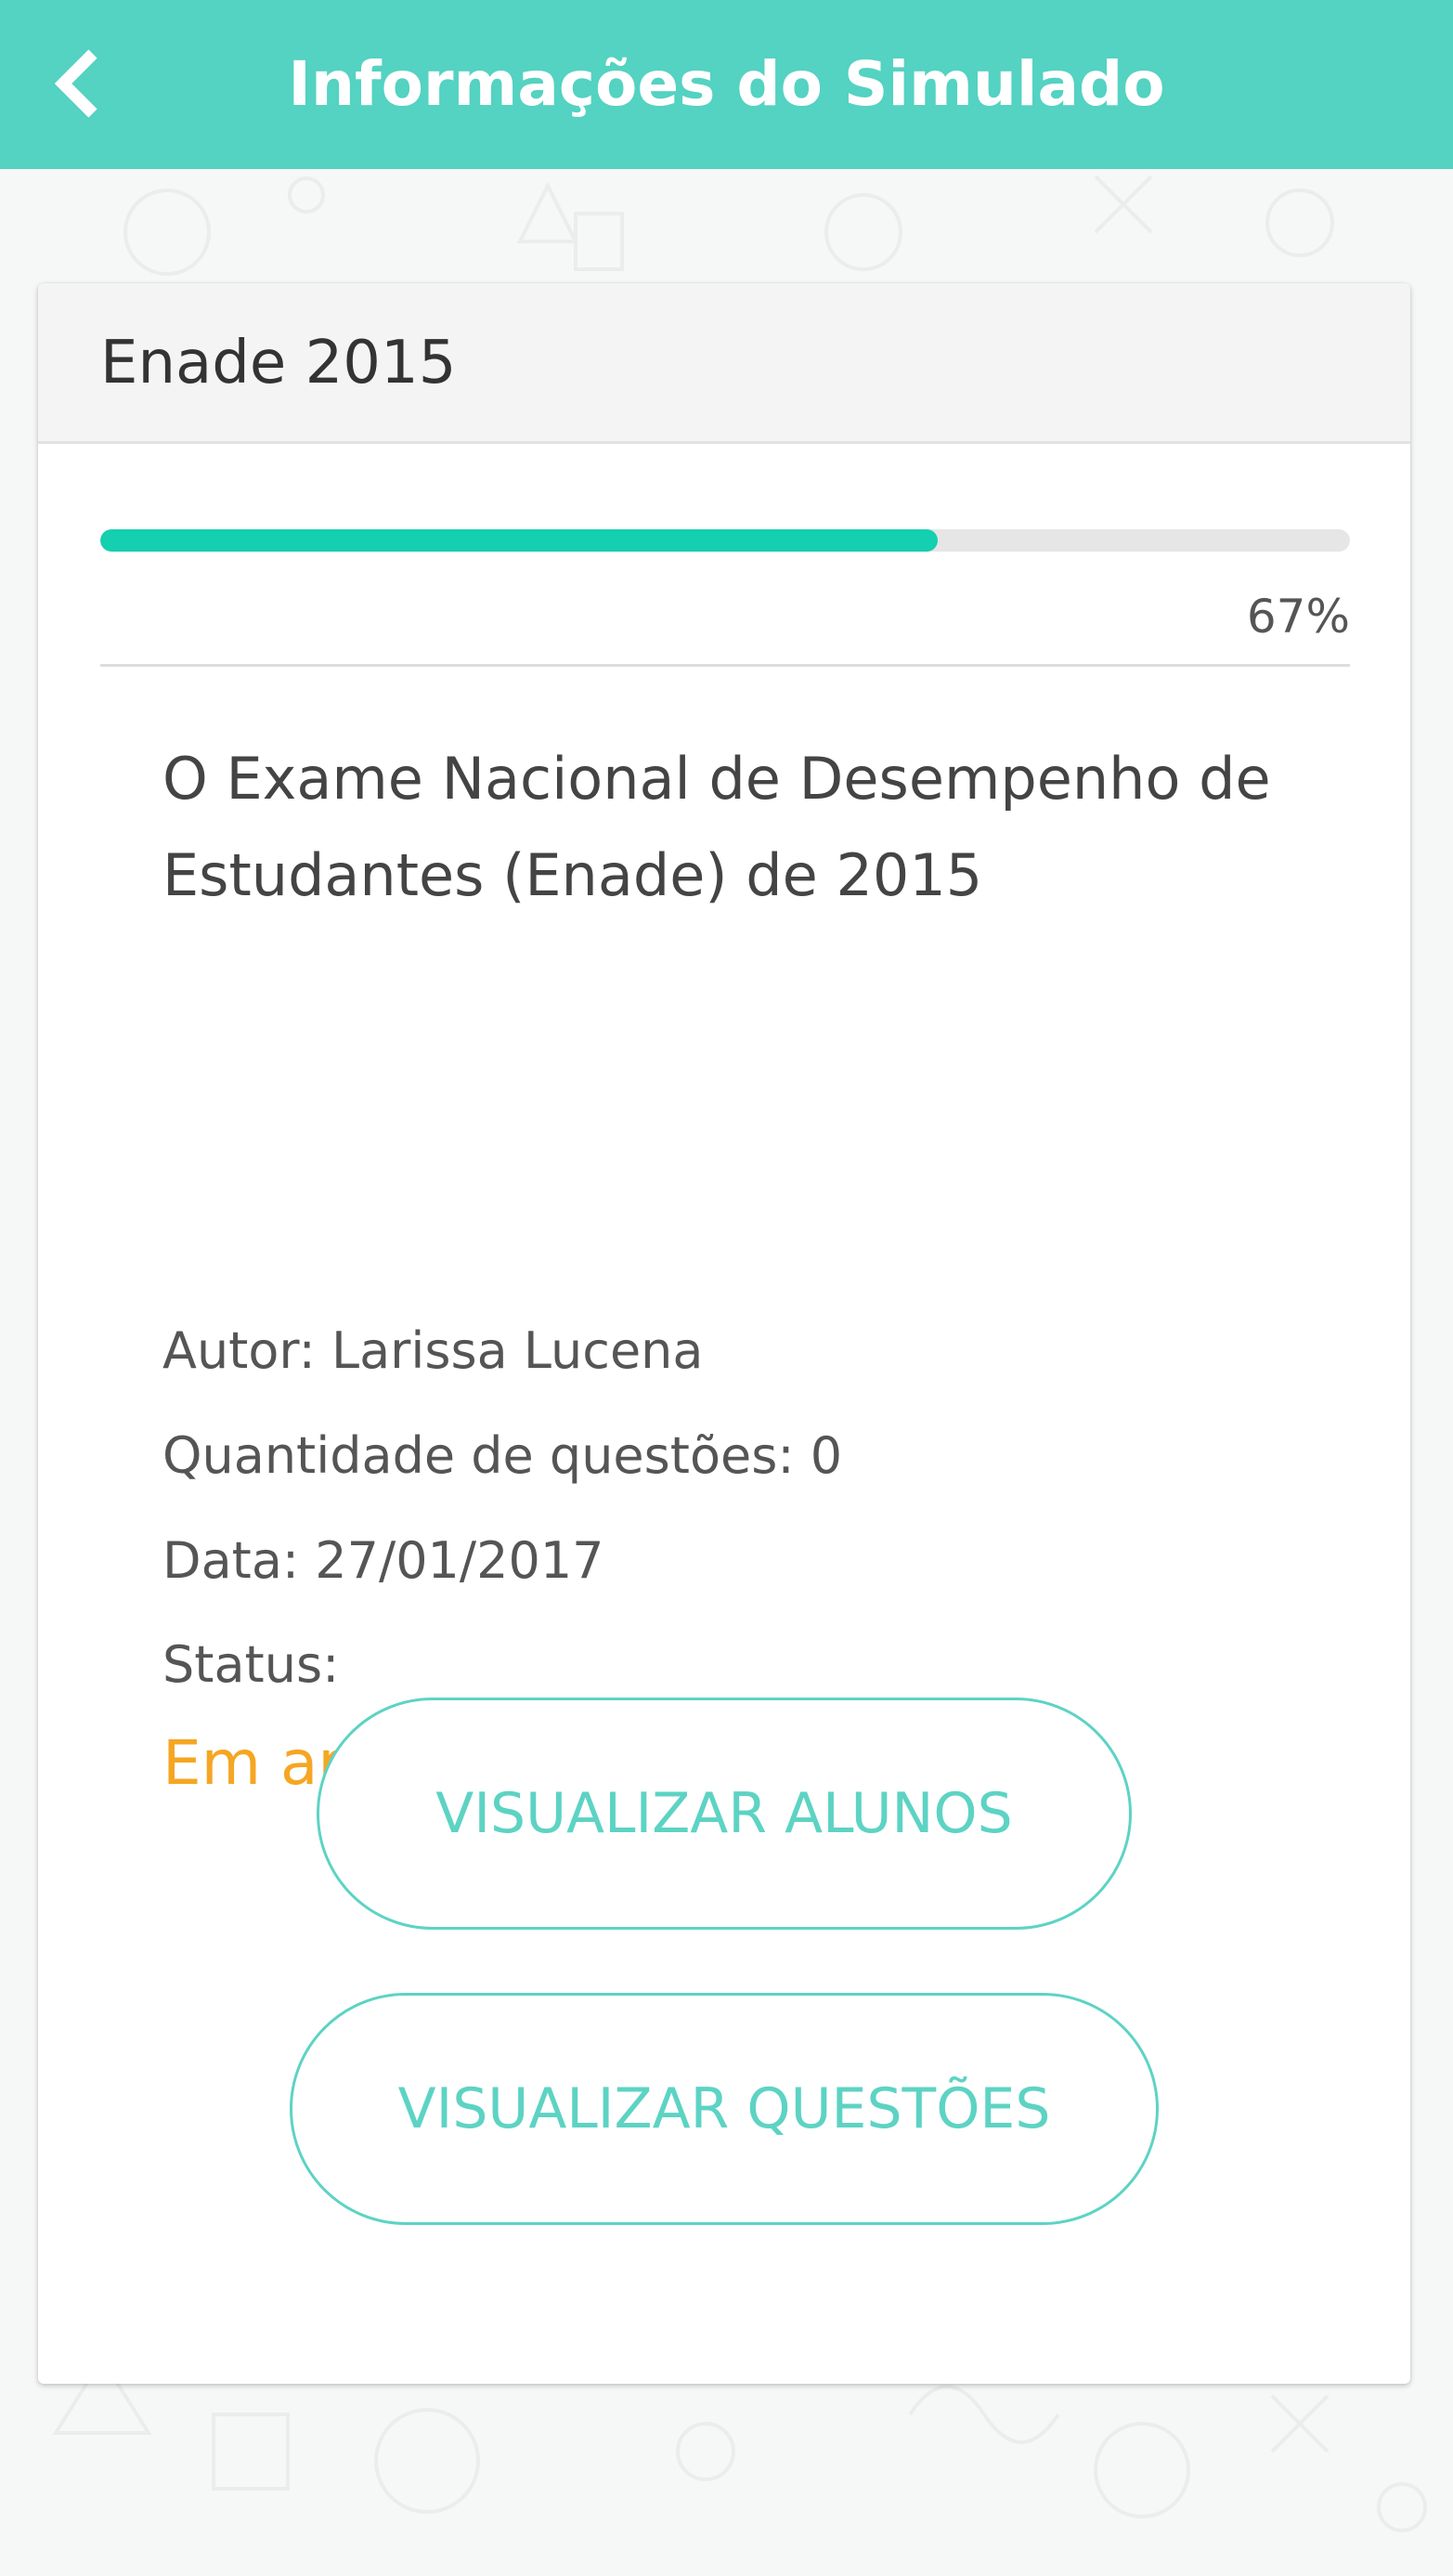 The height and width of the screenshot is (2576, 1453). What do you see at coordinates (1298, 617) in the screenshot?
I see `progress-percent-label: 67%` at bounding box center [1298, 617].